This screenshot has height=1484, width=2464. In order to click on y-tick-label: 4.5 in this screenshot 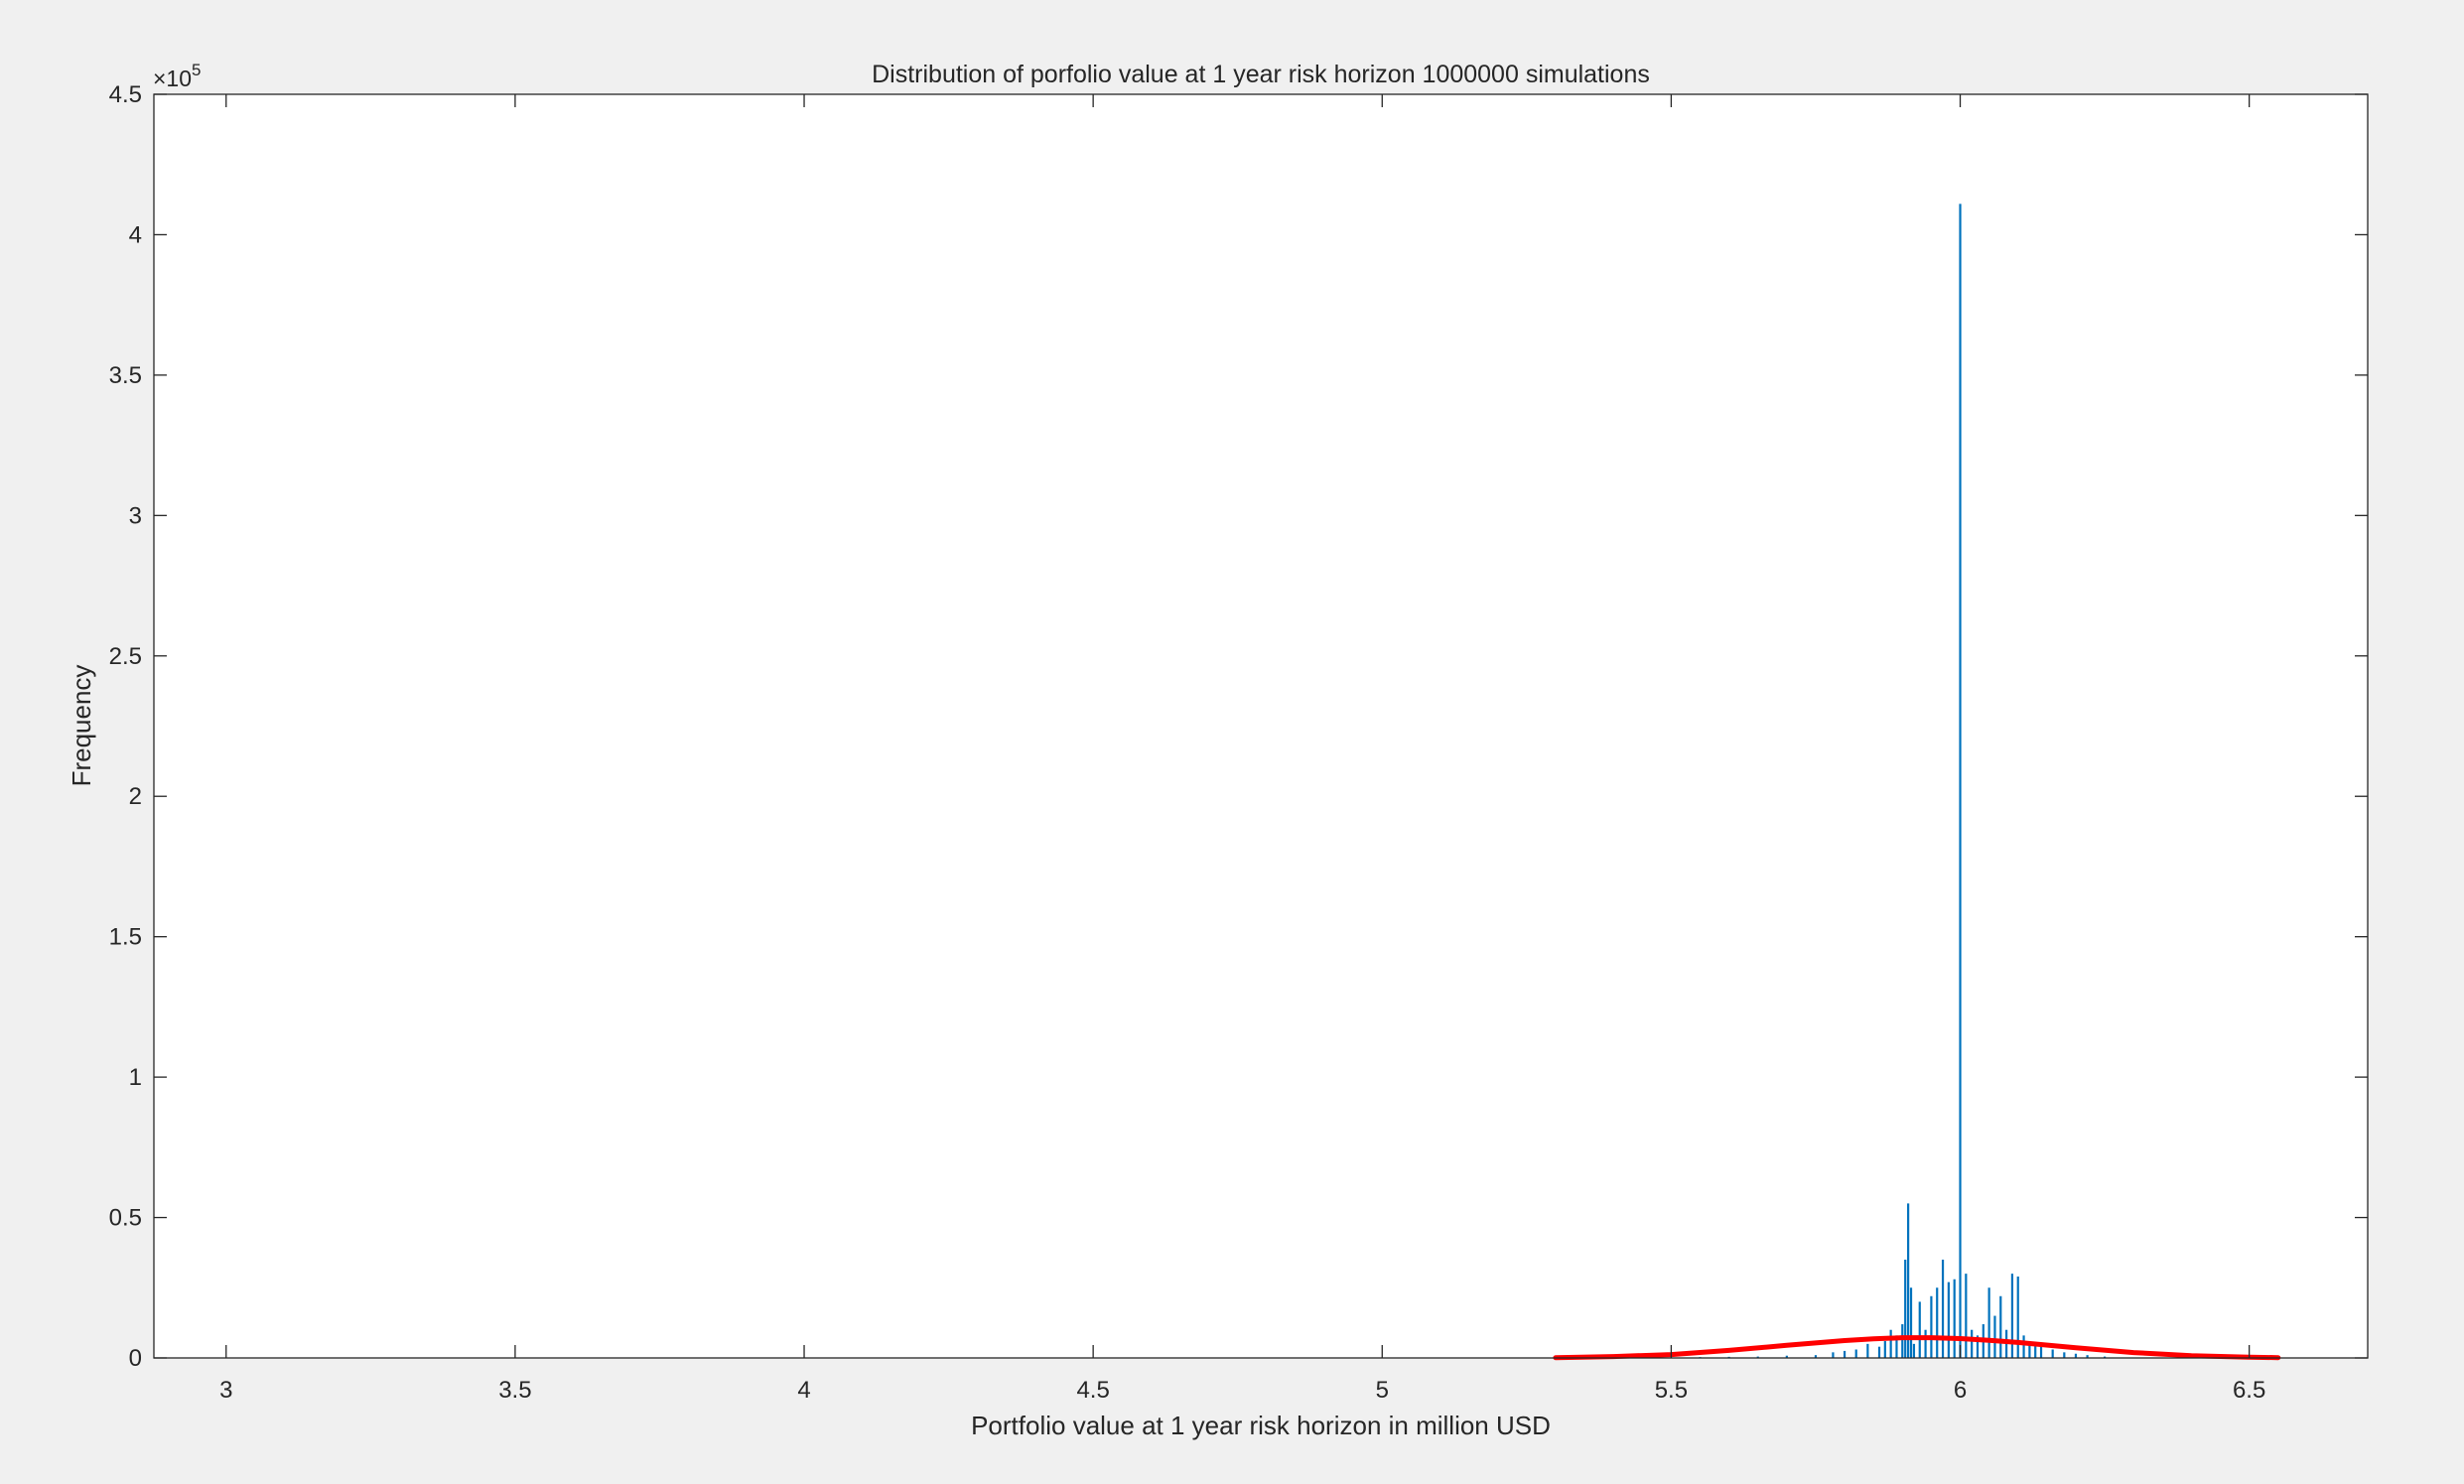, I will do `click(125, 94)`.